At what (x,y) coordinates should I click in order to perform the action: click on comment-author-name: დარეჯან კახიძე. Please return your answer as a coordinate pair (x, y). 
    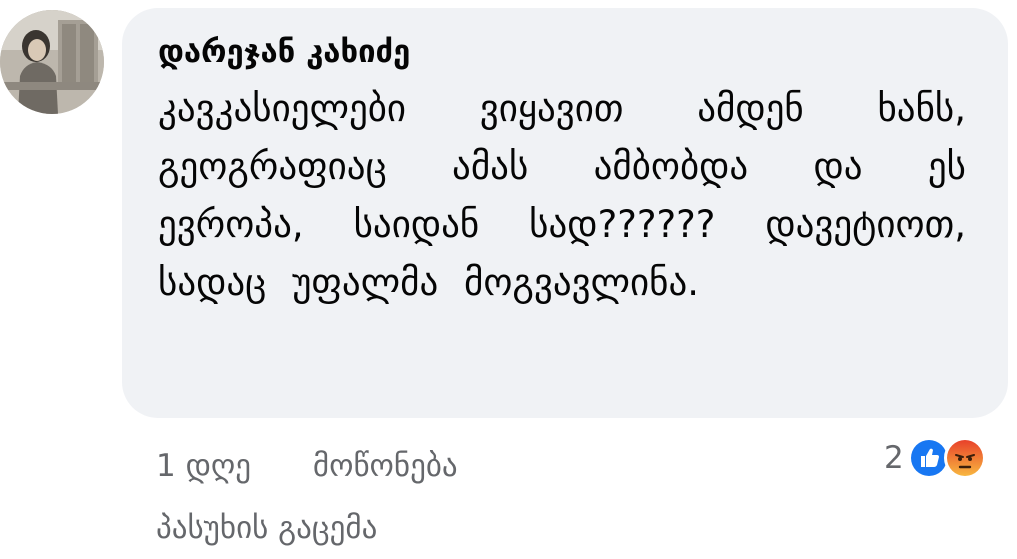
    Looking at the image, I should click on (565, 52).